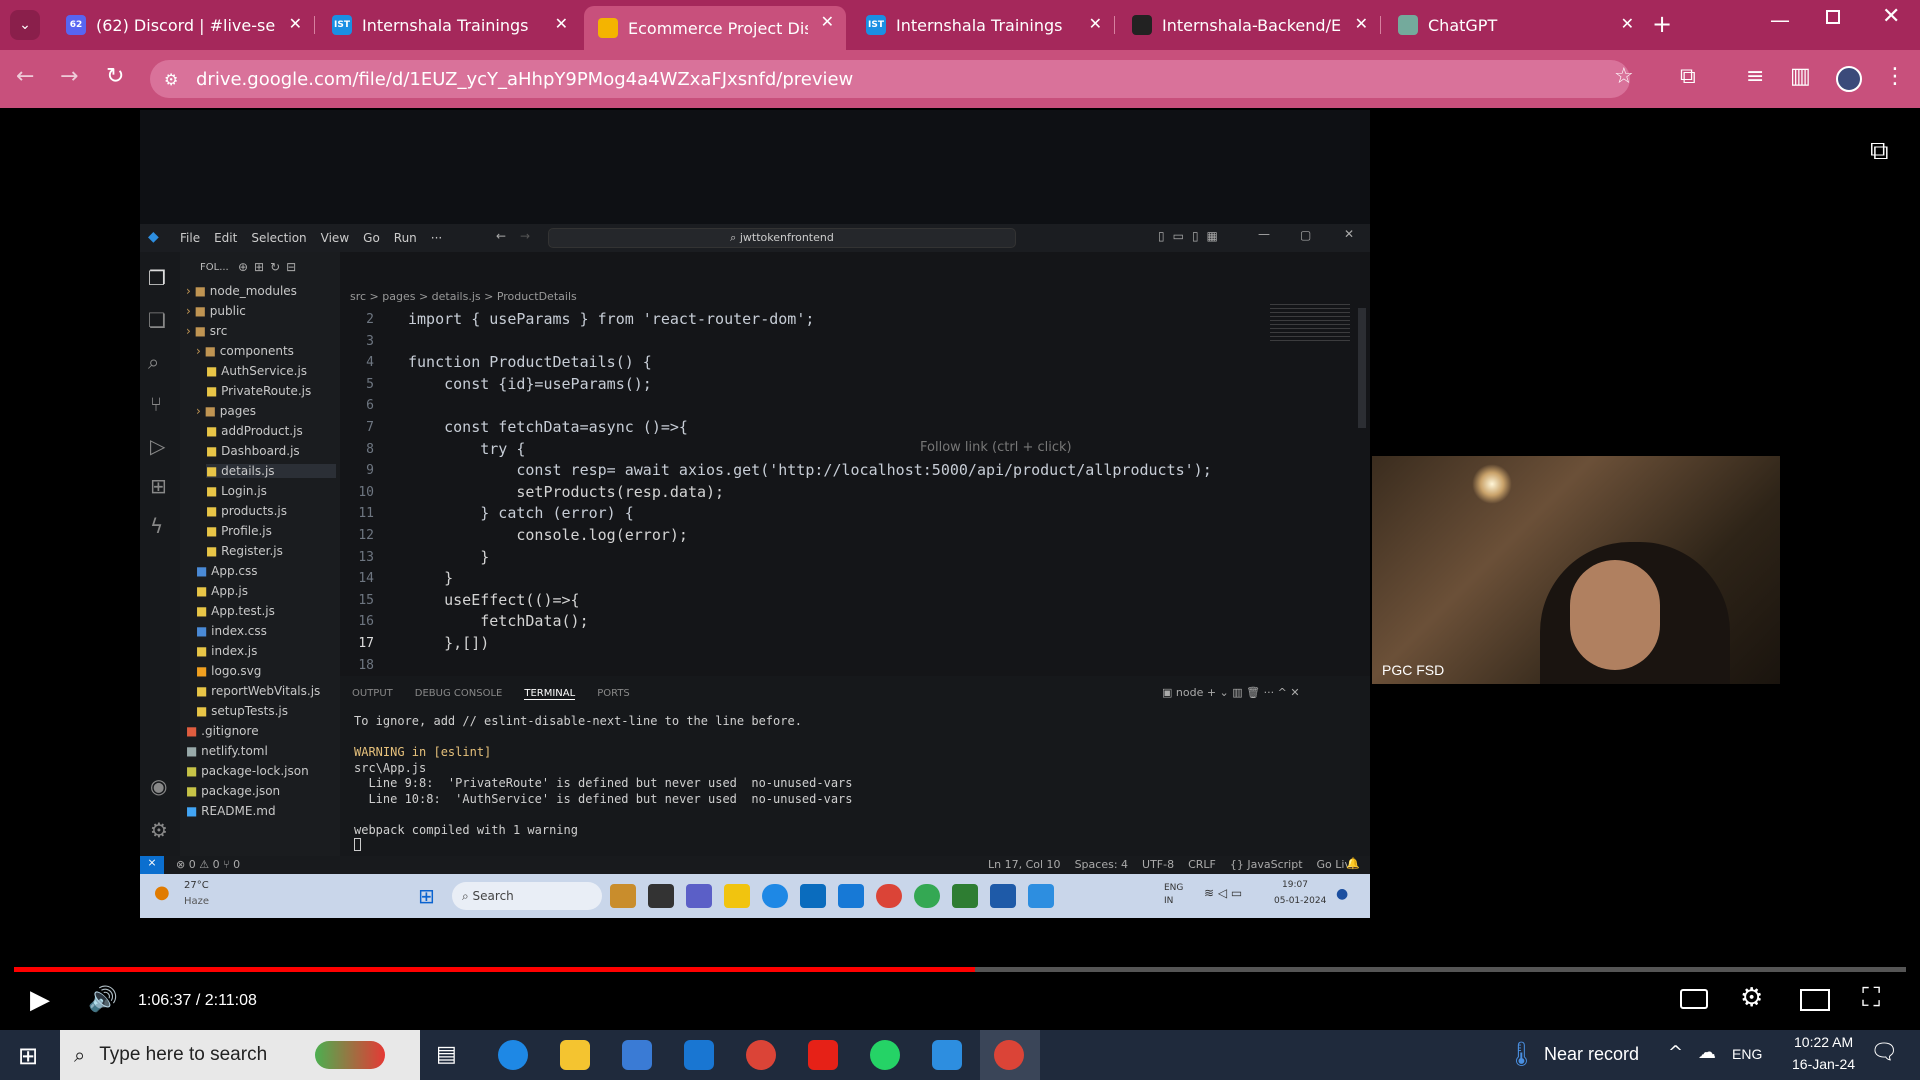 The height and width of the screenshot is (1080, 1920). Describe the element at coordinates (156, 526) in the screenshot. I see `lightning-icon: ϟ` at that location.